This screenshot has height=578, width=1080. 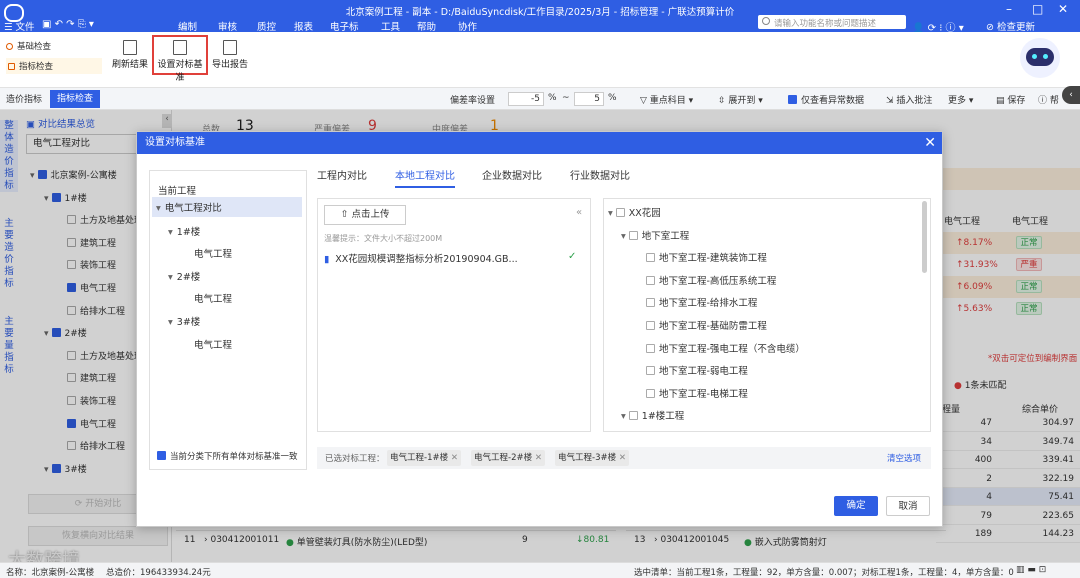 What do you see at coordinates (1048, 99) in the screenshot?
I see `help-button: ⓘ 帮` at bounding box center [1048, 99].